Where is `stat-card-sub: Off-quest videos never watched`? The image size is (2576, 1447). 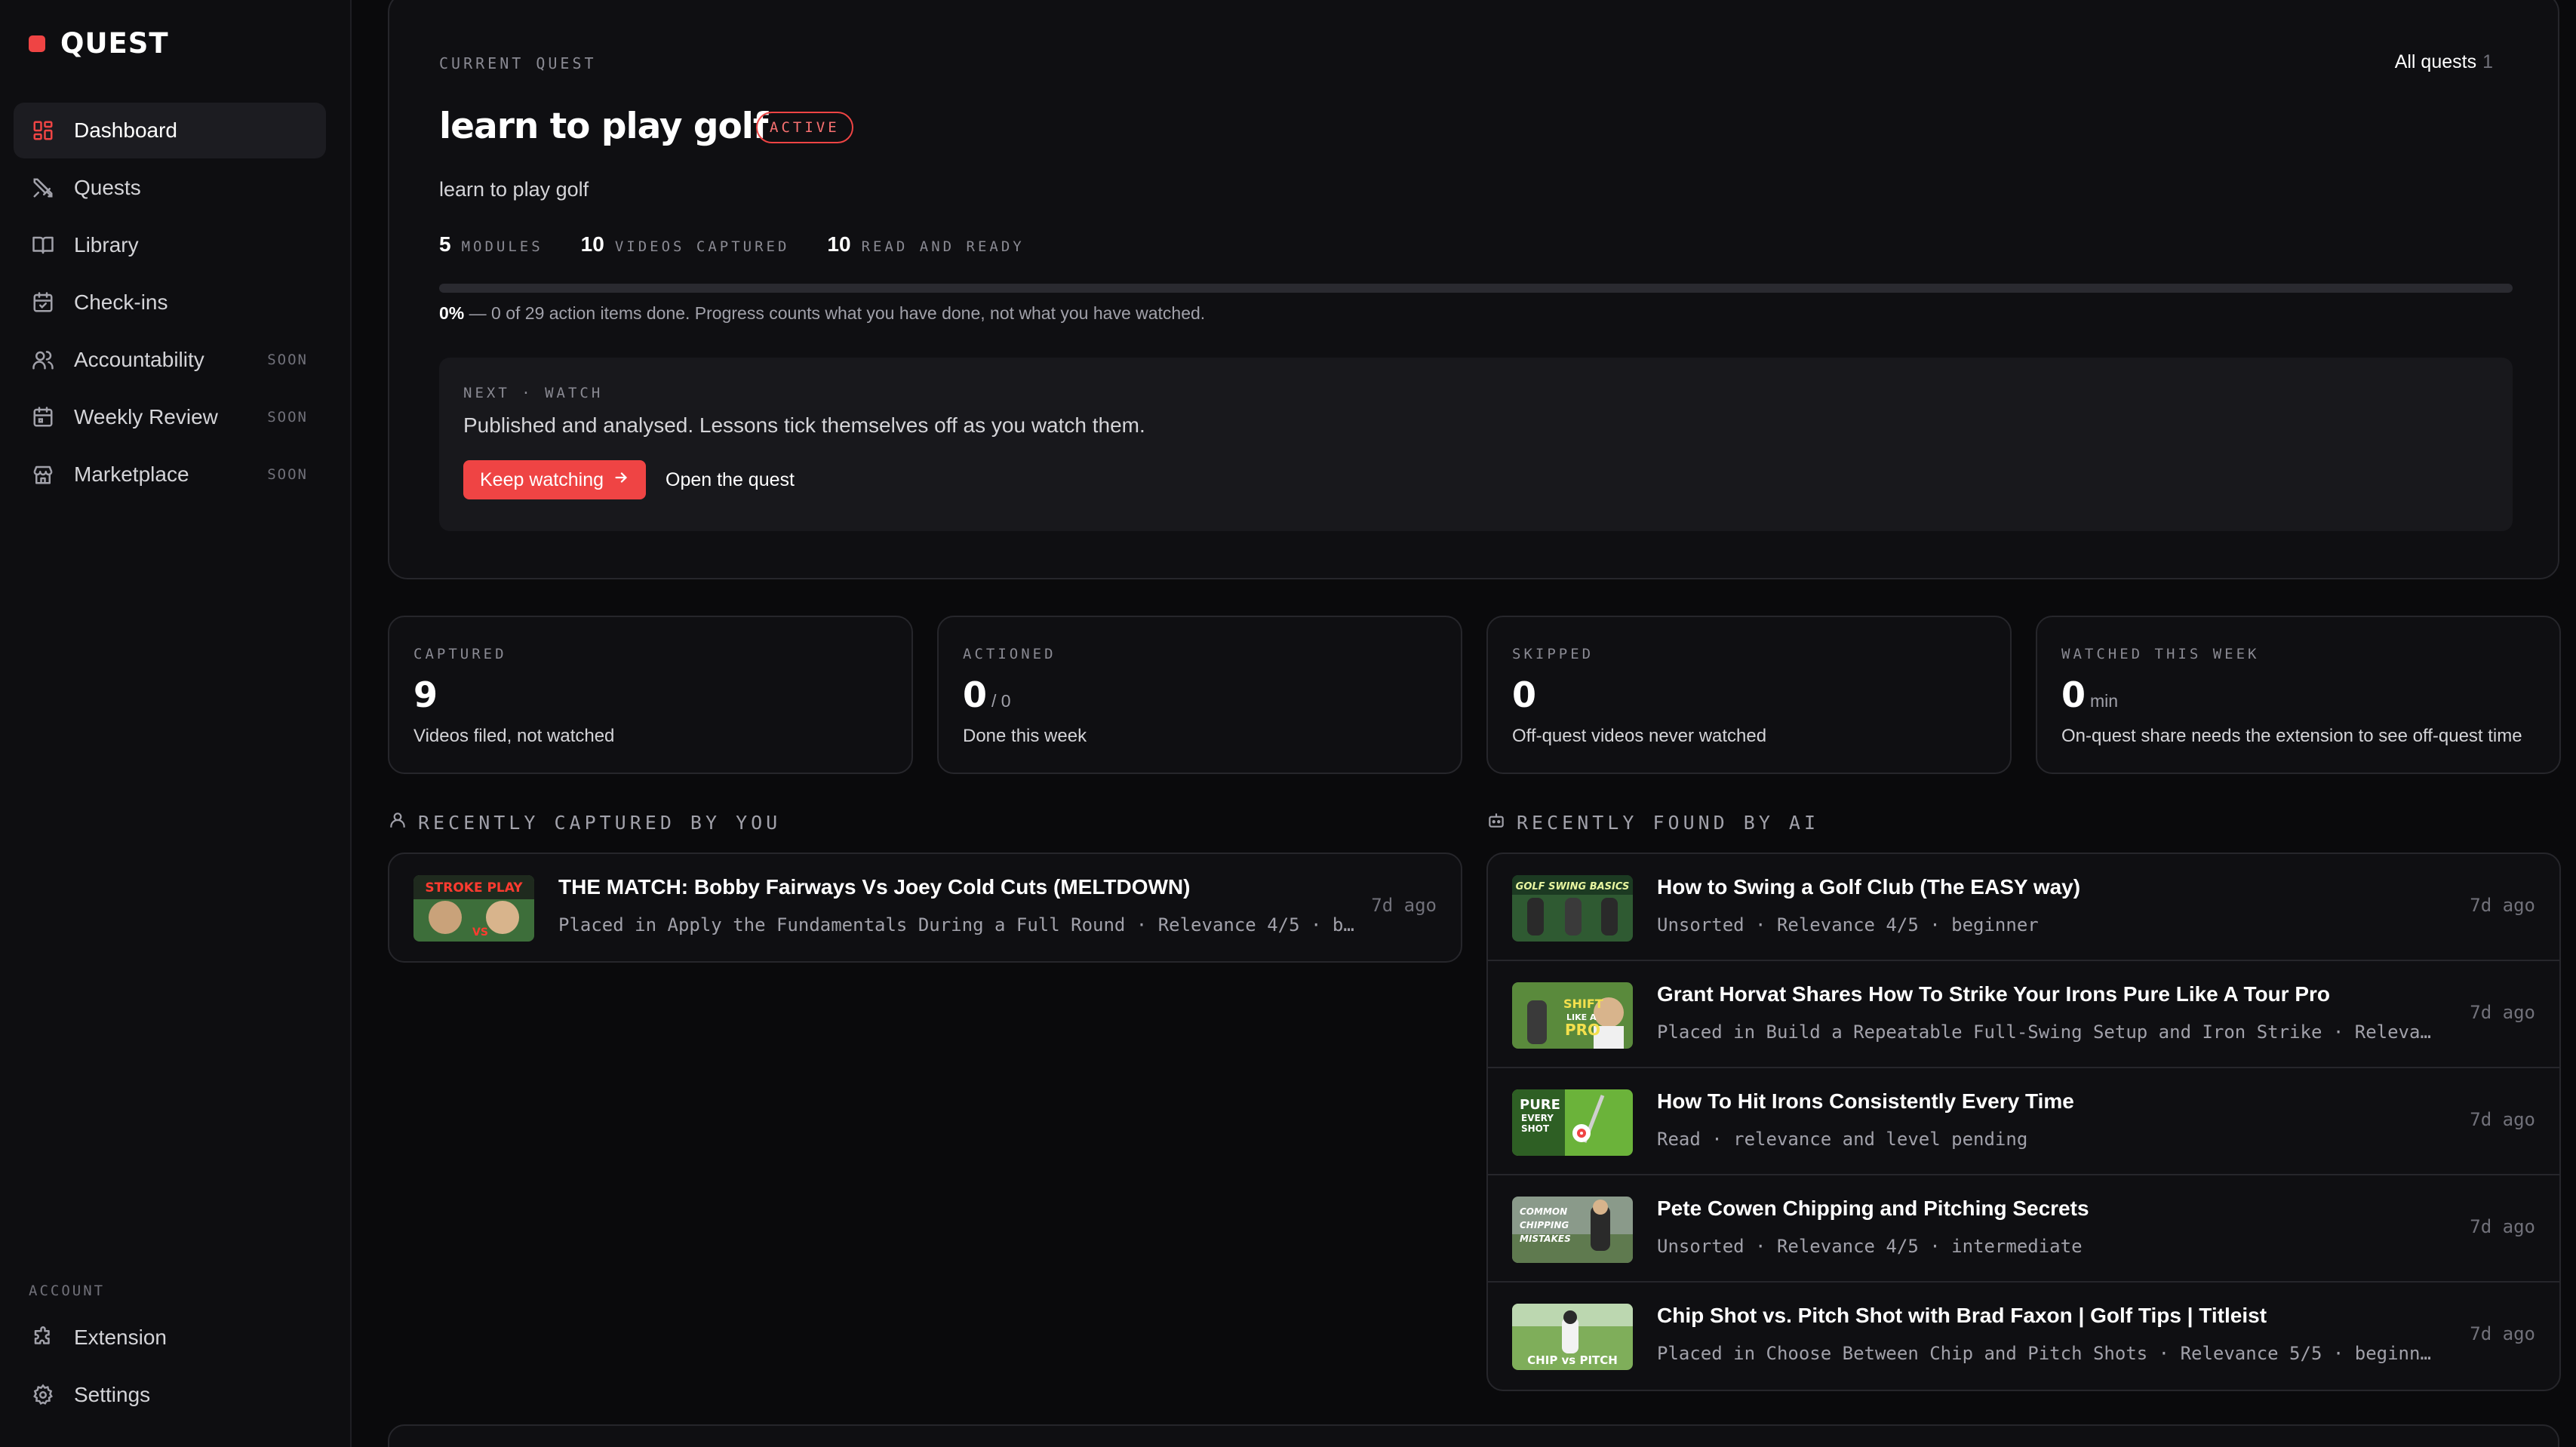
stat-card-sub: Off-quest videos never watched is located at coordinates (1639, 736).